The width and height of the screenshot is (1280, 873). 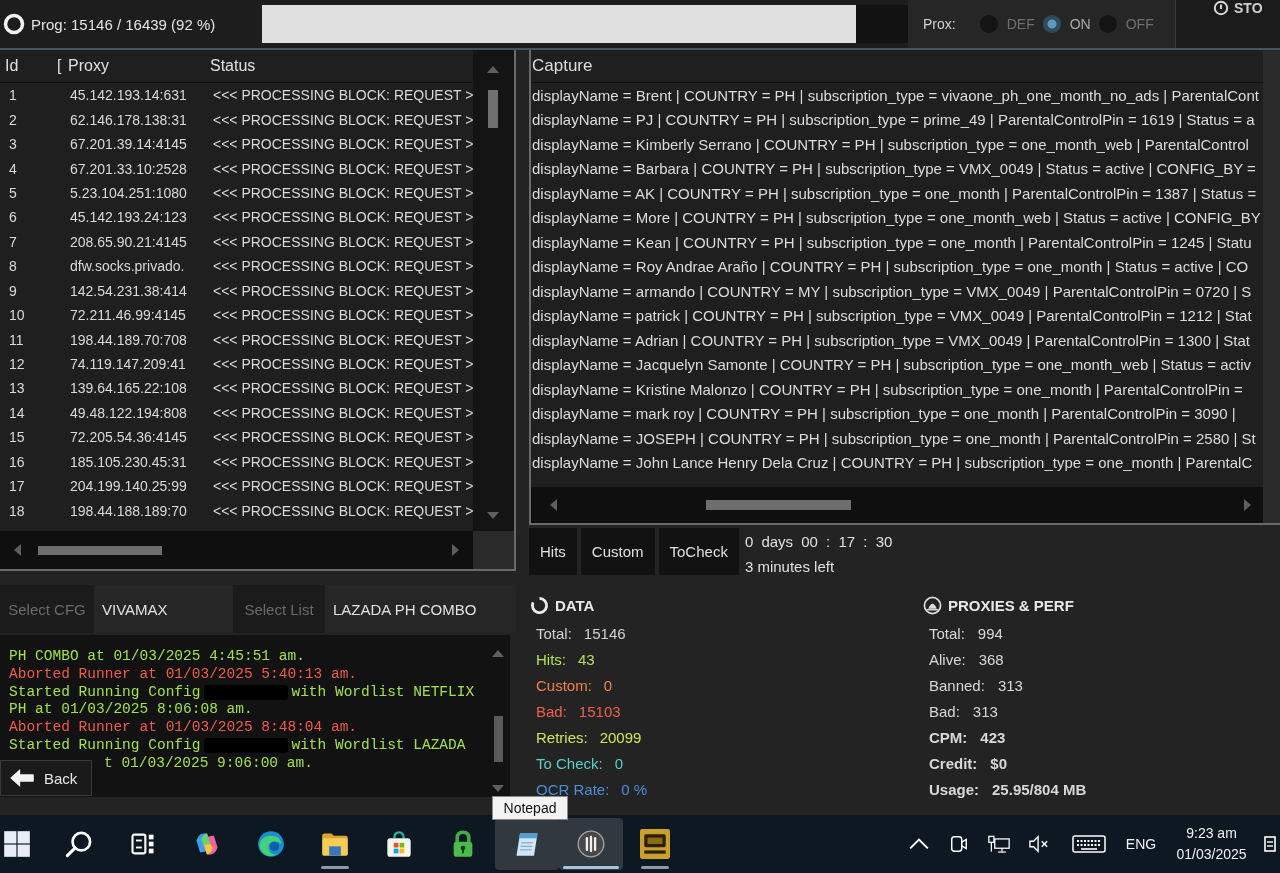 What do you see at coordinates (891, 365) in the screenshot?
I see `capture-cell-text: displayName = Jacquelyn Samonte | COUNTRY = PH | subscription_type = one_month_web | Status = activ` at bounding box center [891, 365].